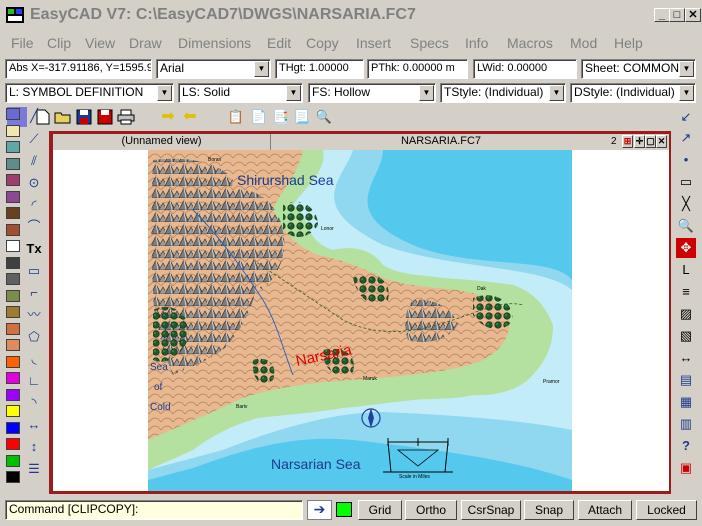 The width and height of the screenshot is (702, 526). Describe the element at coordinates (34, 227) in the screenshot. I see `curve-icon: ⌒` at that location.